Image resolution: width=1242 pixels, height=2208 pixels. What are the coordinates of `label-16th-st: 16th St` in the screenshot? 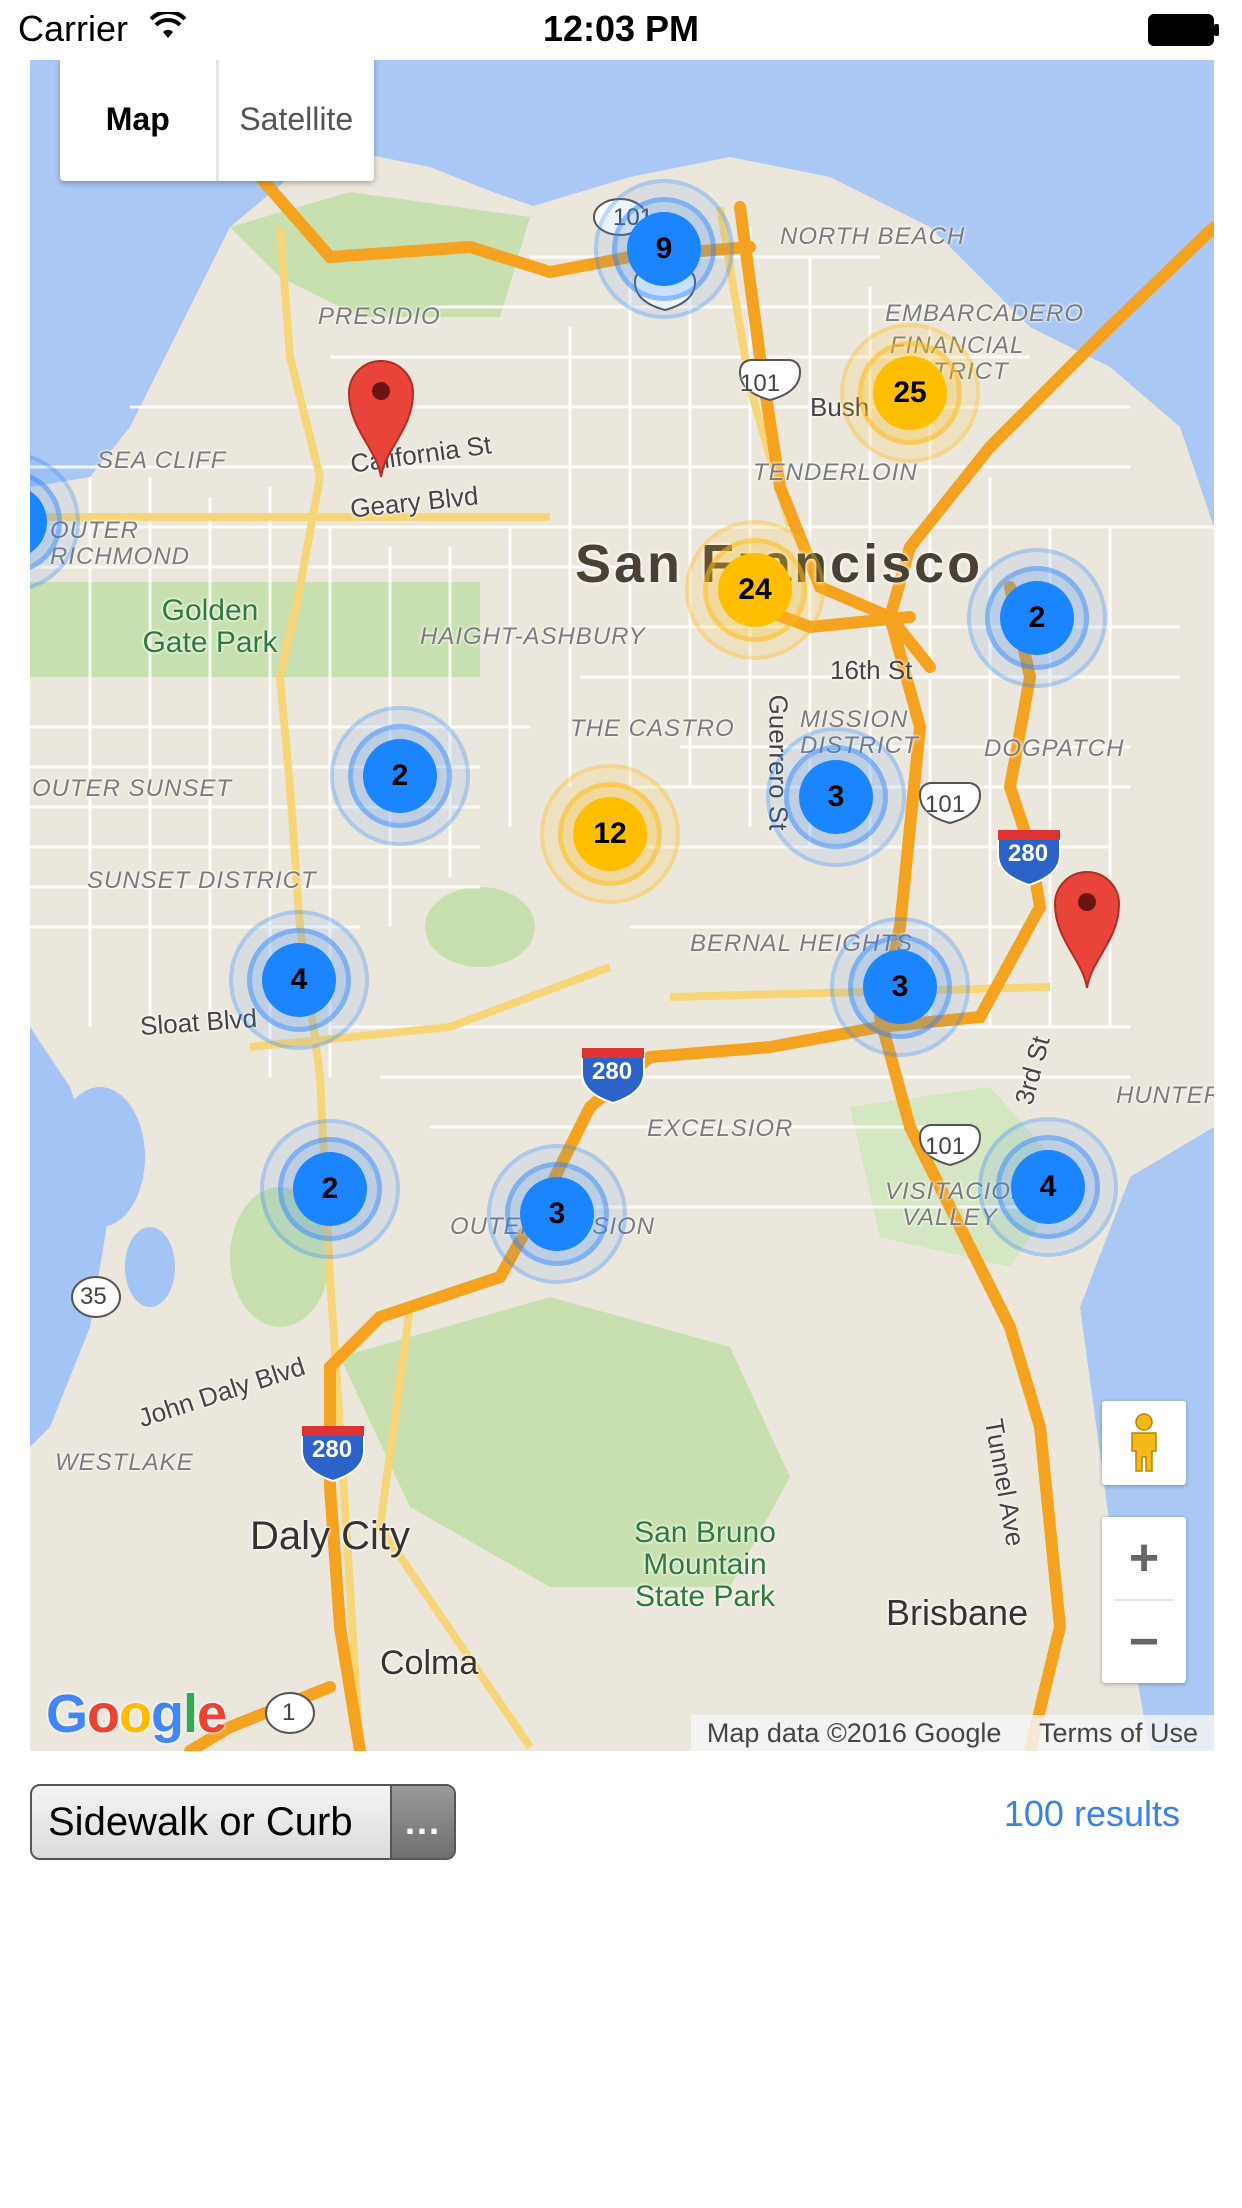 It's located at (871, 670).